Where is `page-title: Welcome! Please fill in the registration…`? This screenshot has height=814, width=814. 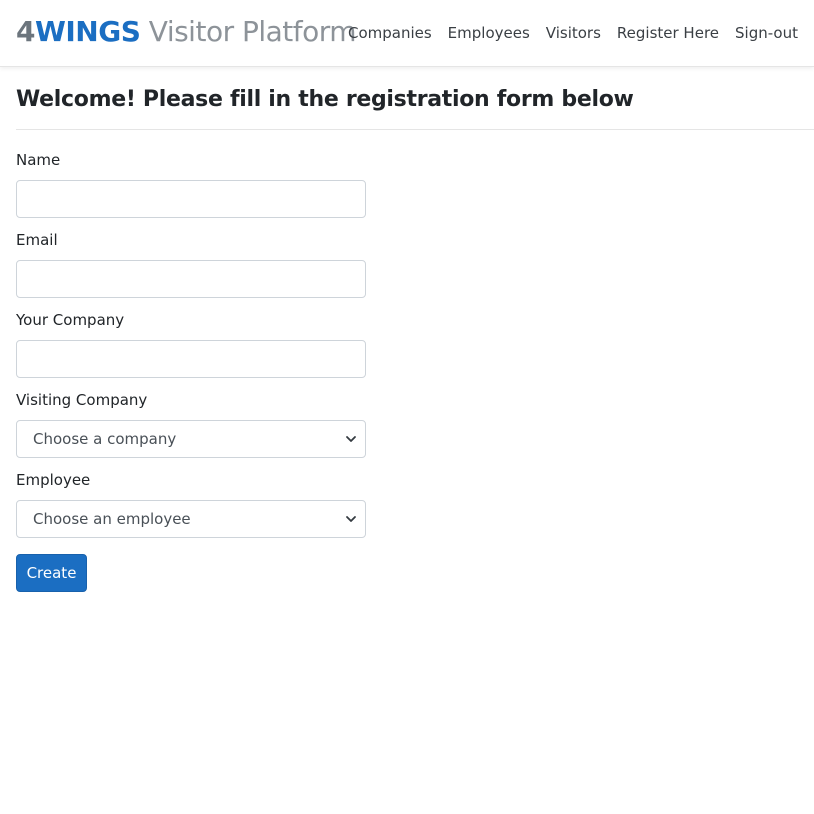
page-title: Welcome! Please fill in the registration… is located at coordinates (325, 99).